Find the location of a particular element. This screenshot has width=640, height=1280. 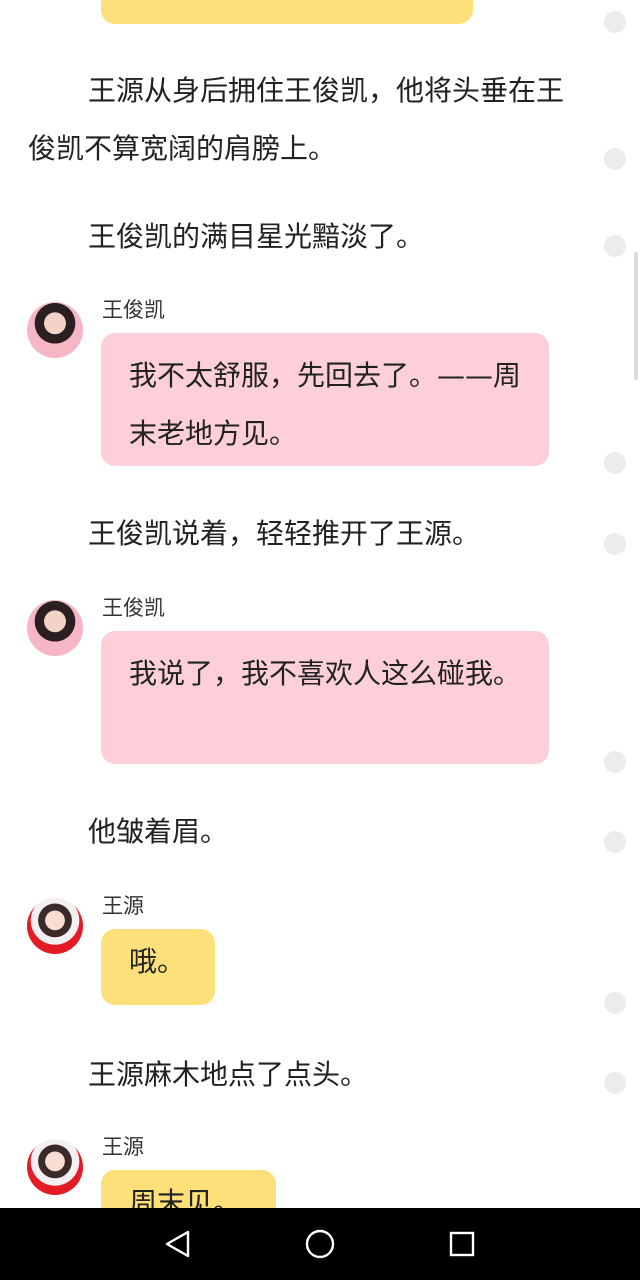

back-triangle-icon is located at coordinates (177, 1244).